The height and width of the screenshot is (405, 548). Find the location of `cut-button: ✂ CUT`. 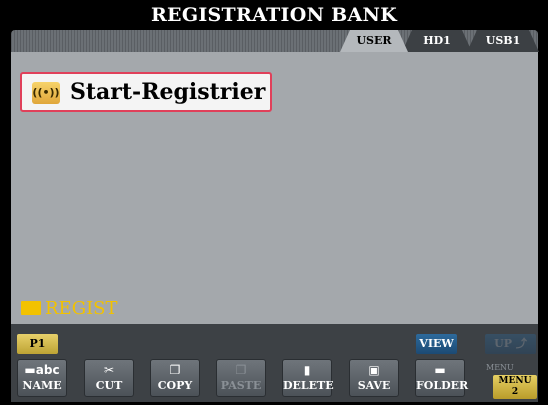

cut-button: ✂ CUT is located at coordinates (109, 378).